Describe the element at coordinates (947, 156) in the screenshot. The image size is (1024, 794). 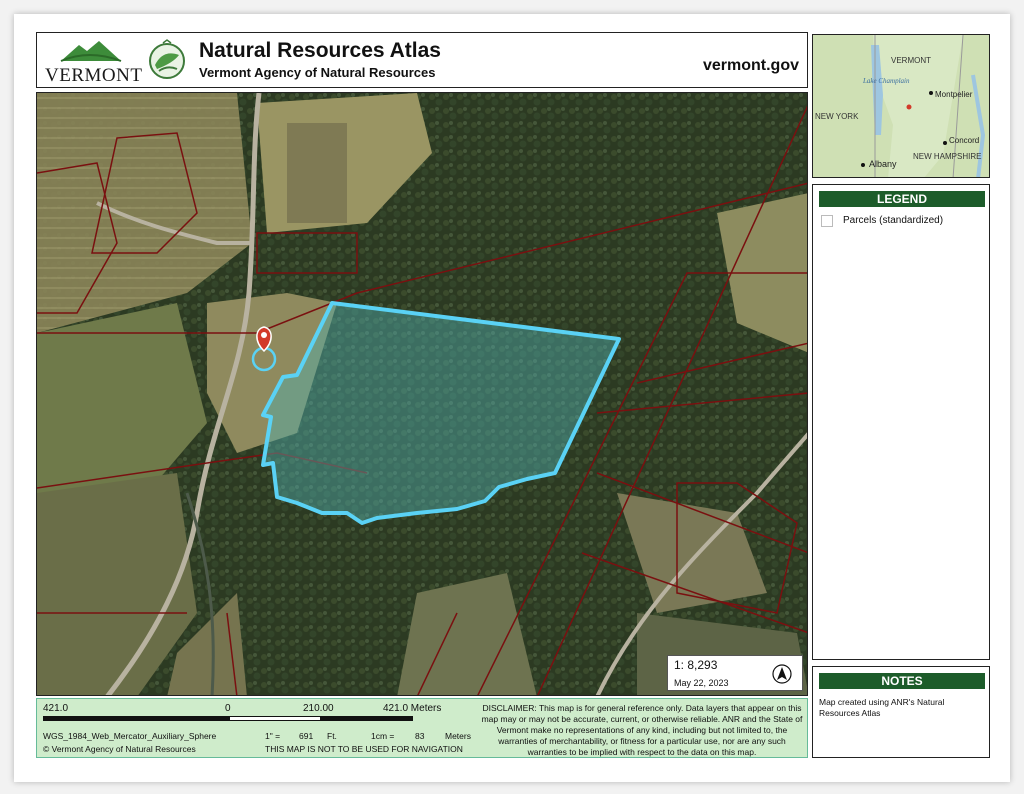
I see `inset-label-nh: NEW HAMPSHIRE` at that location.